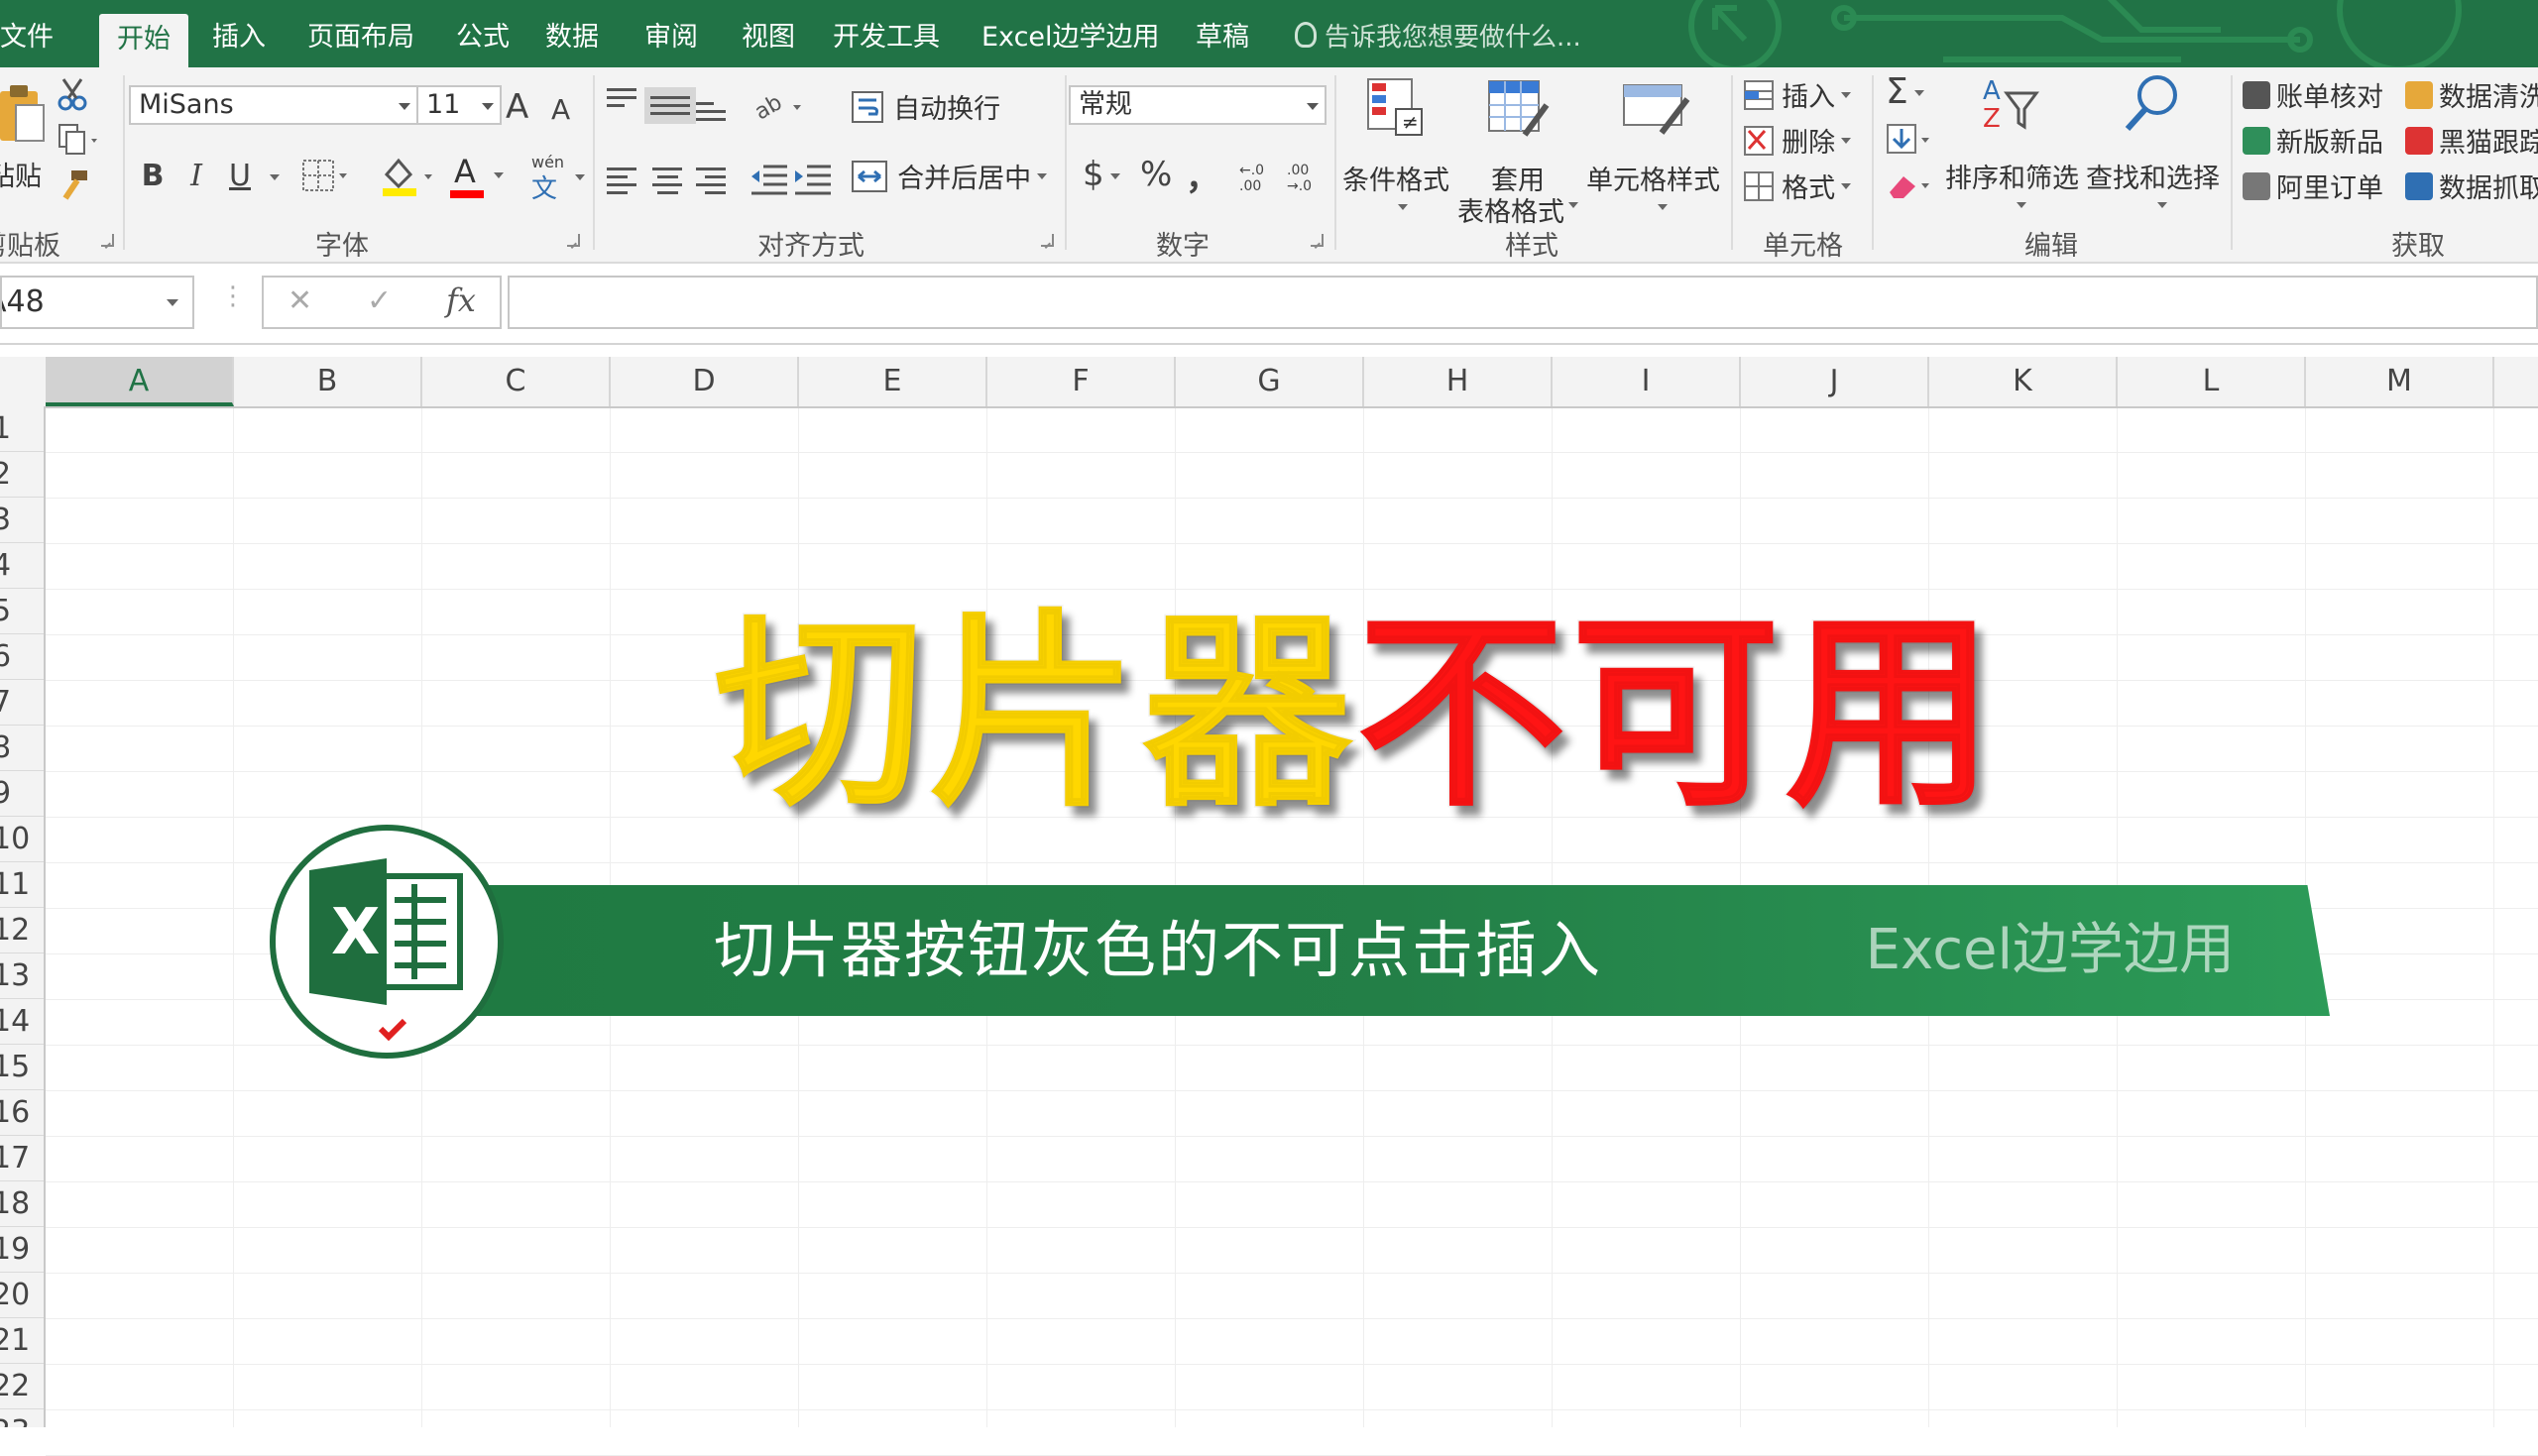  I want to click on tab-5: 数据, so click(572, 39).